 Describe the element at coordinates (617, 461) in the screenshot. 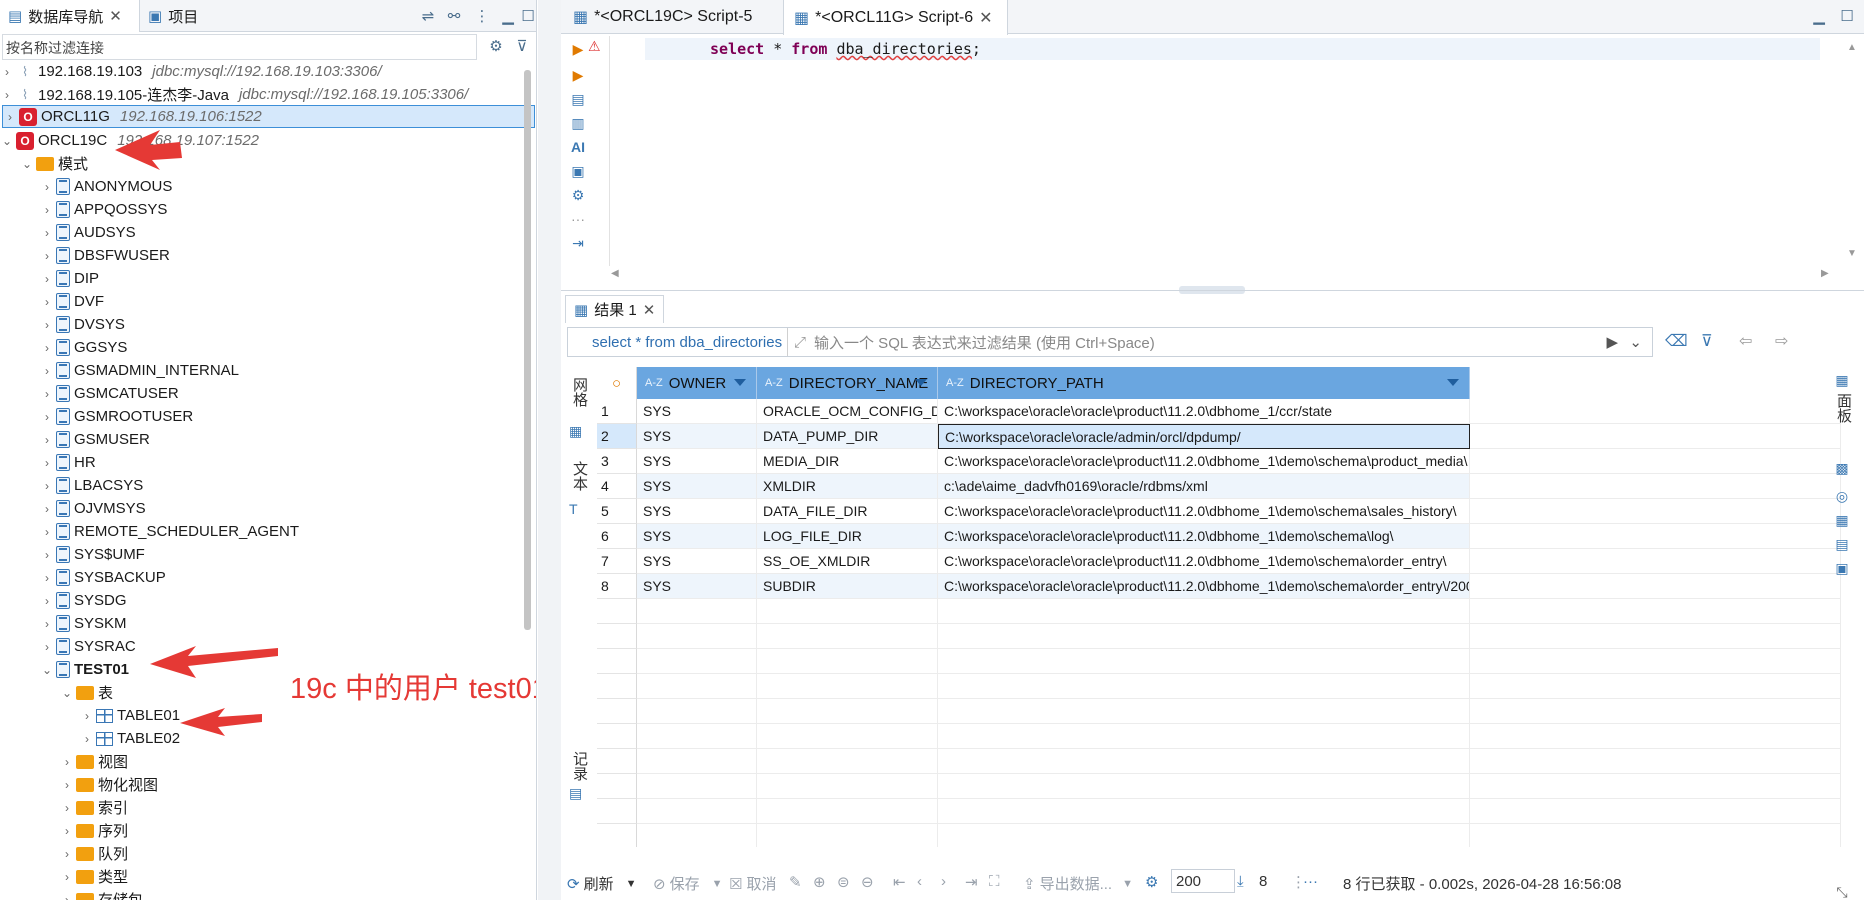

I see `row-number: 3` at that location.